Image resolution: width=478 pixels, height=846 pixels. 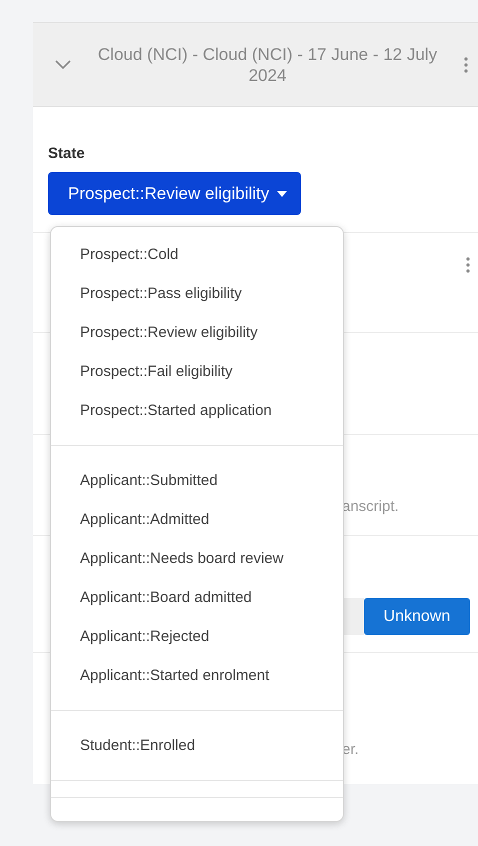 I want to click on menu-item: Applicant::Submitted, so click(x=197, y=480).